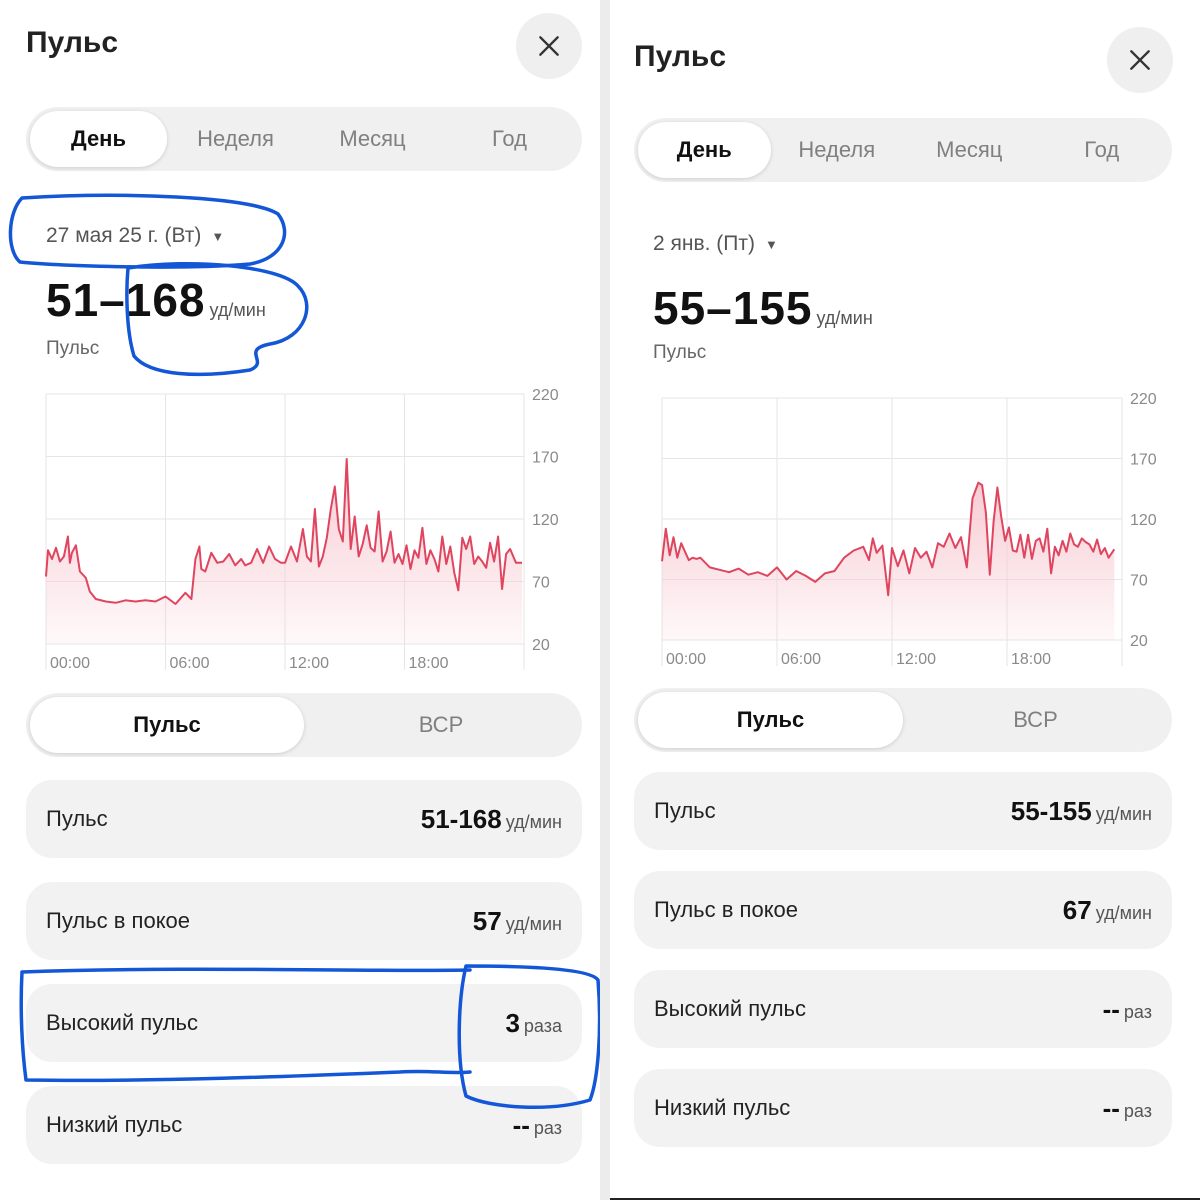 This screenshot has width=1200, height=1200. What do you see at coordinates (903, 811) in the screenshot?
I see `stat-card-pulse: Пульс 55-155 уд/мин` at bounding box center [903, 811].